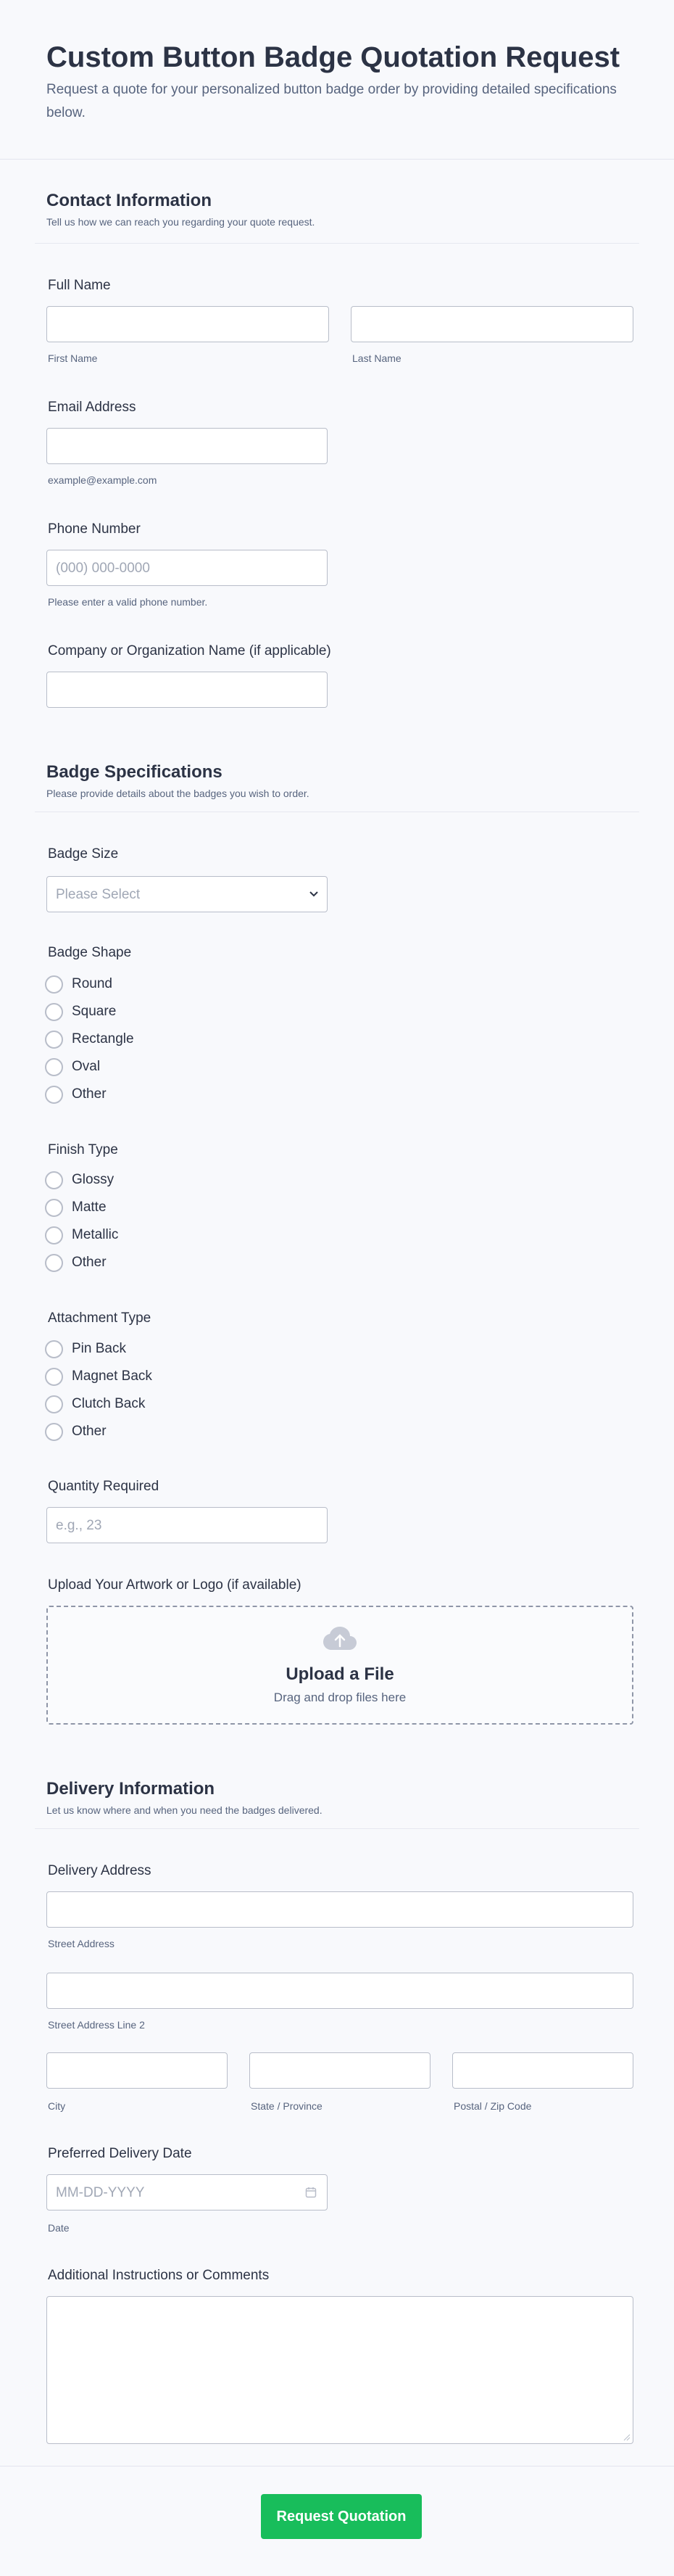 The width and height of the screenshot is (674, 2576). I want to click on last-name-input, so click(492, 324).